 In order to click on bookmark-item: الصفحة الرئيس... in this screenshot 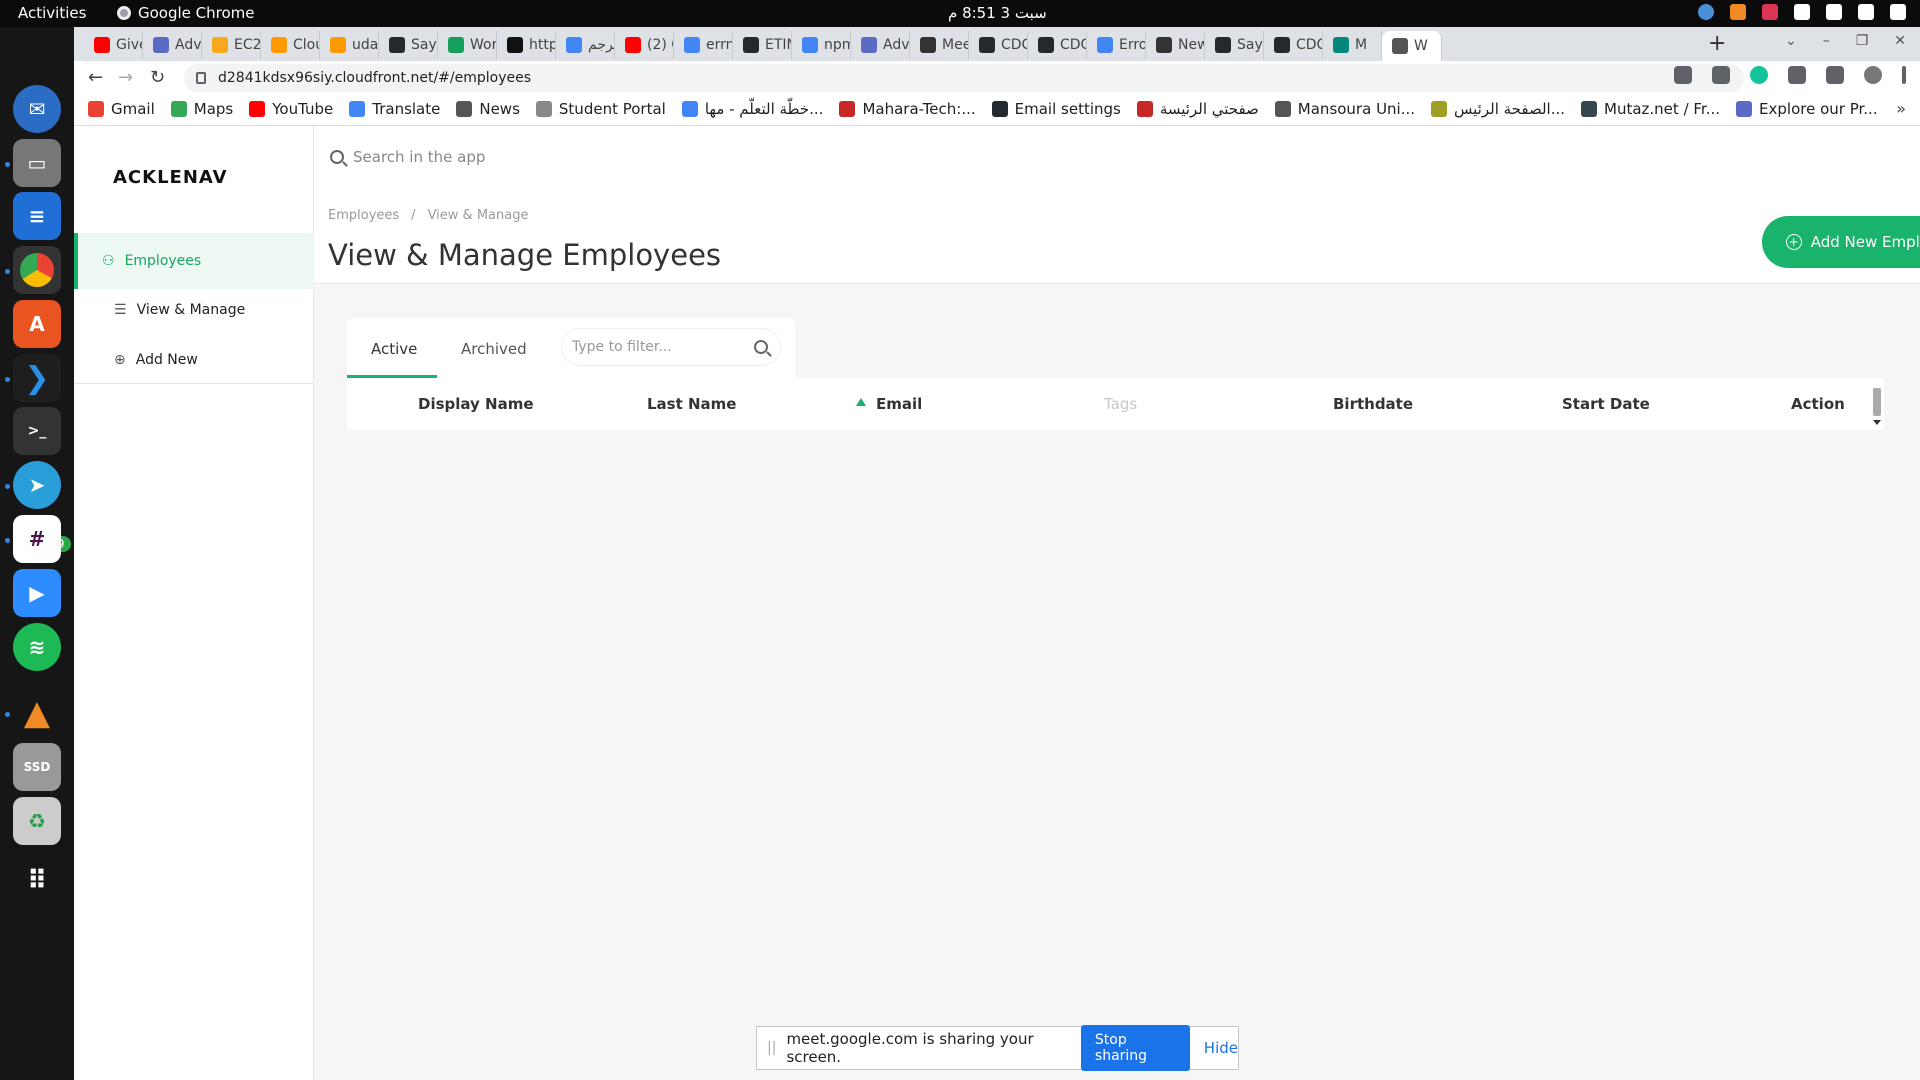, I will do `click(1498, 109)`.